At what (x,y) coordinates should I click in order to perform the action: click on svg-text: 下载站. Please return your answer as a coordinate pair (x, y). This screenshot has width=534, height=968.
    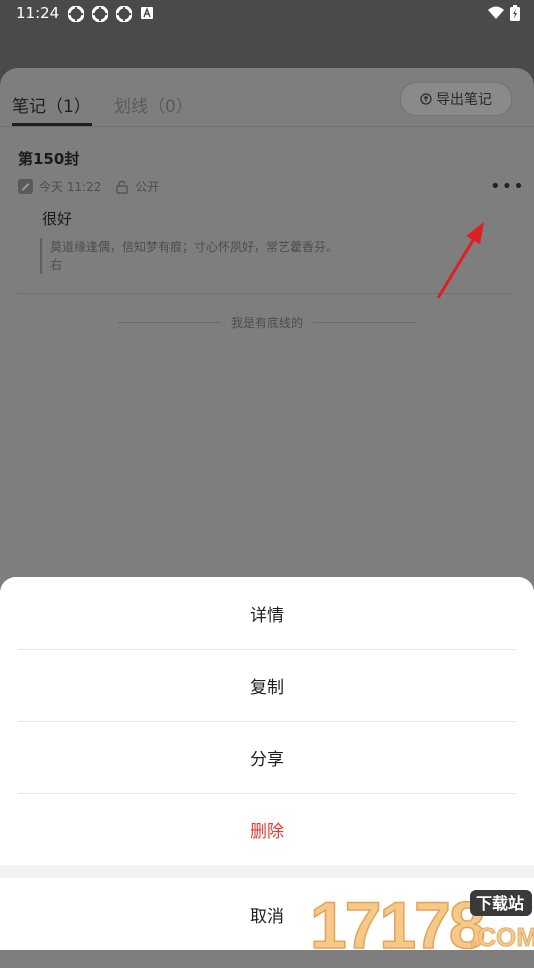
    Looking at the image, I should click on (500, 903).